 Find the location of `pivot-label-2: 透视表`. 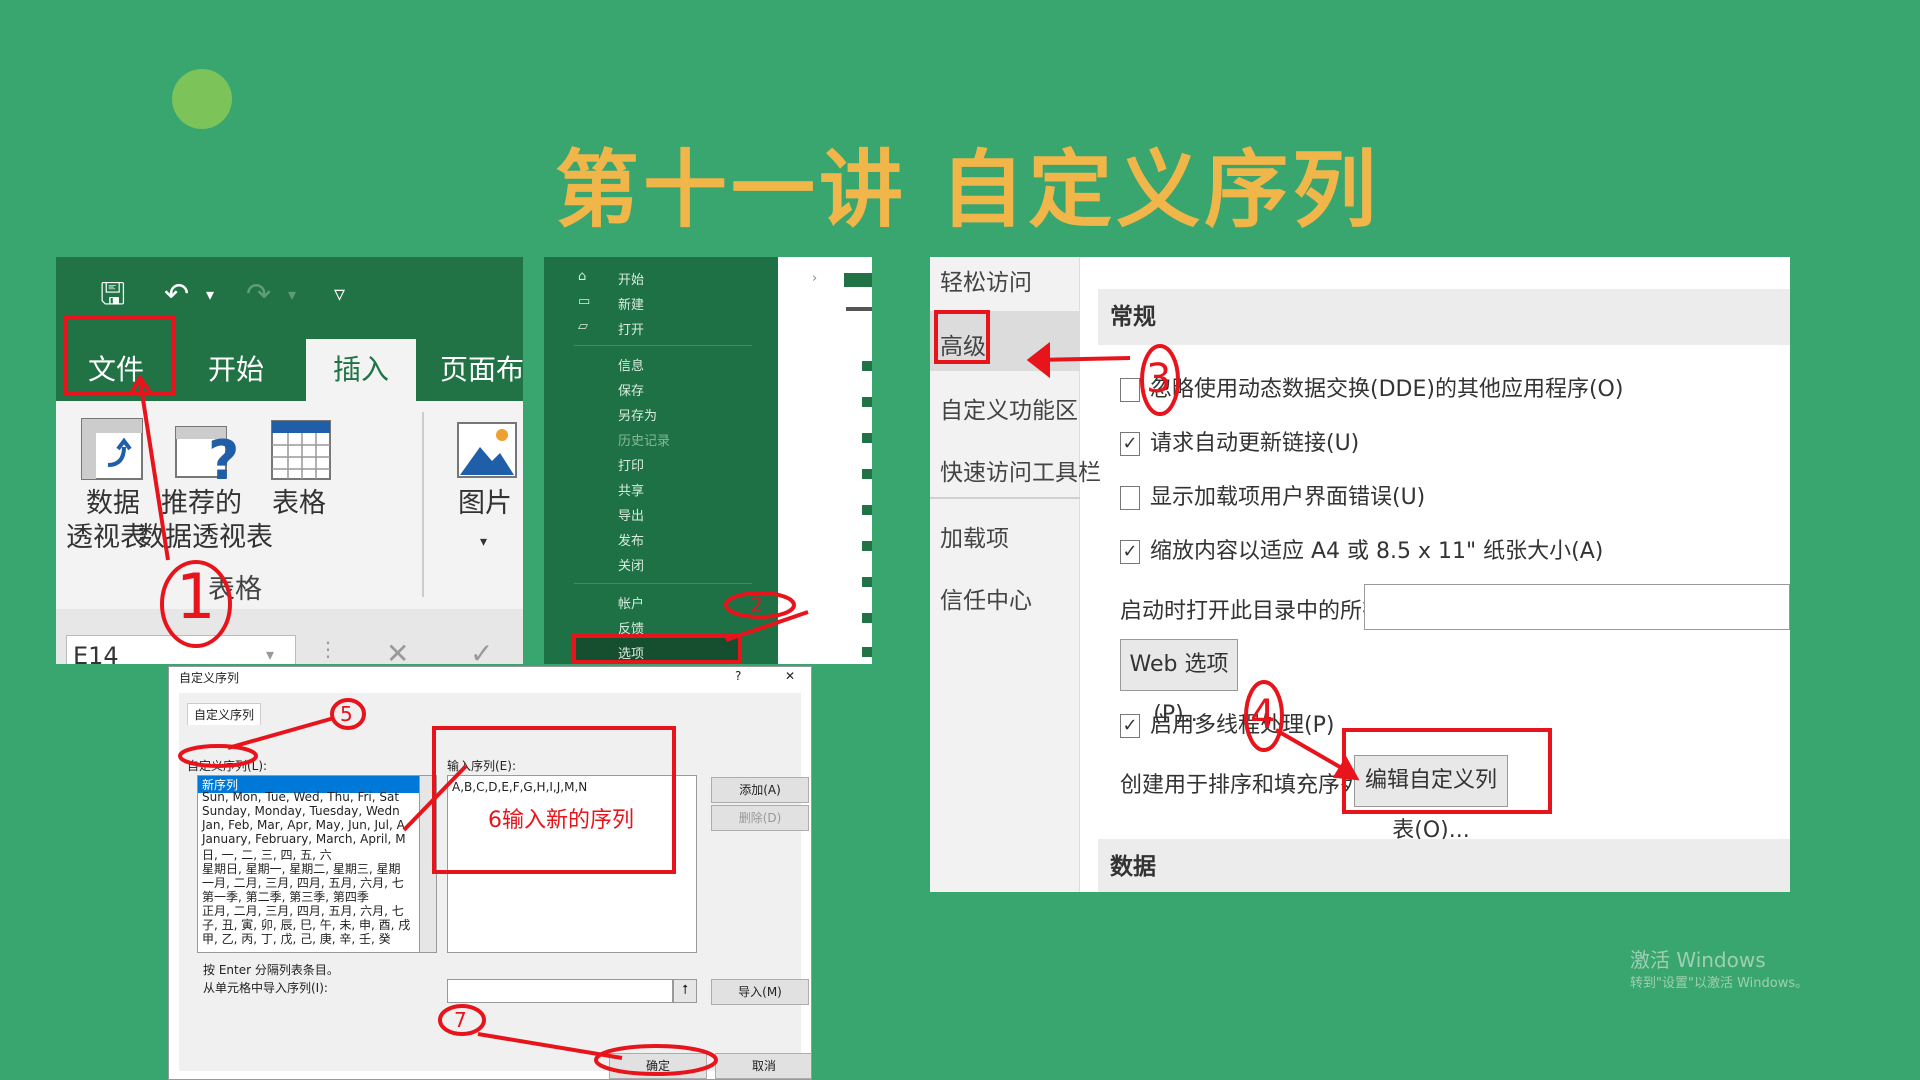

pivot-label-2: 透视表 is located at coordinates (106, 537).